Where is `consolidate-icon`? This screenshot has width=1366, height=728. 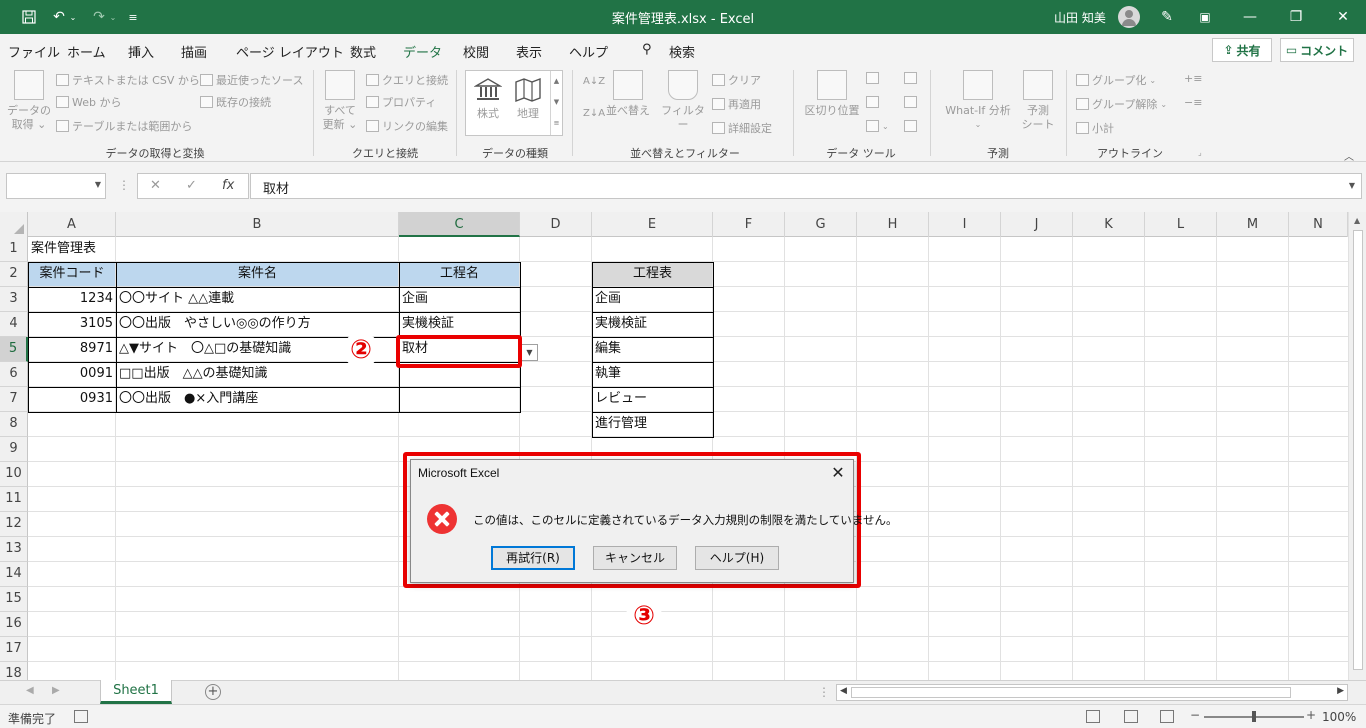 consolidate-icon is located at coordinates (910, 78).